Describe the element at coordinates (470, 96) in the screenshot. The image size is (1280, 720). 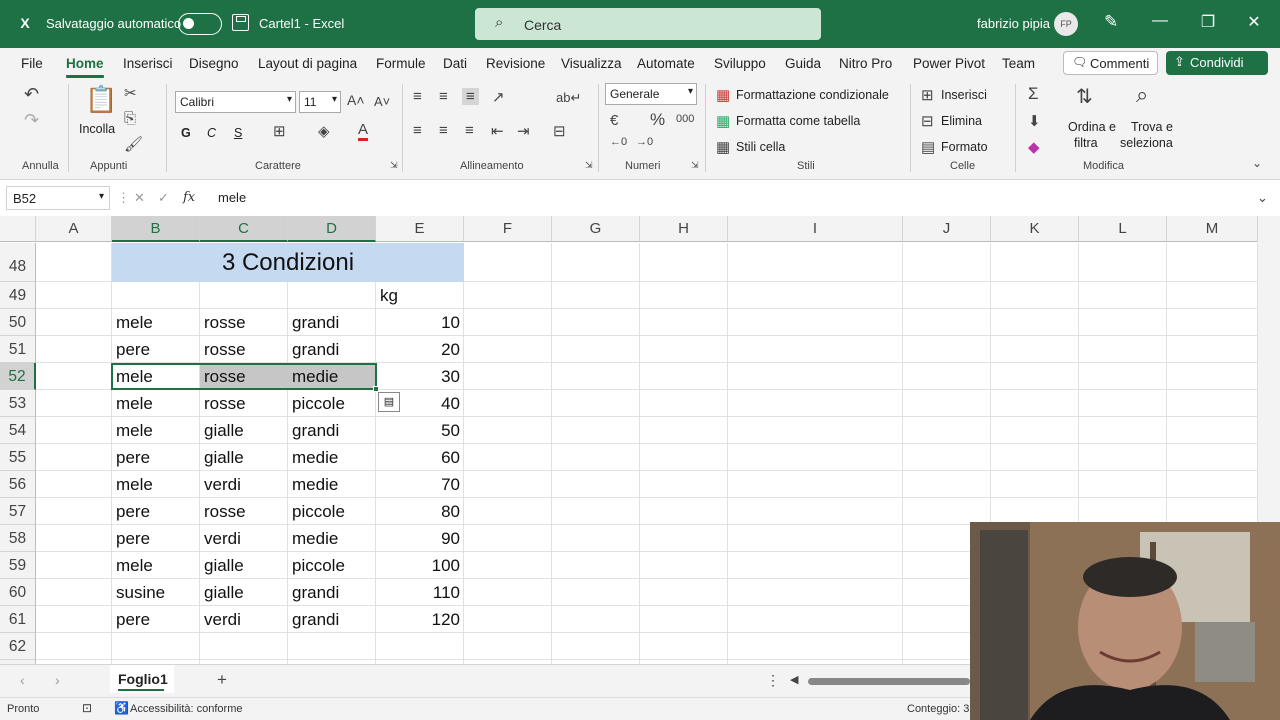
I see `align-bottom-icon: ≡` at that location.